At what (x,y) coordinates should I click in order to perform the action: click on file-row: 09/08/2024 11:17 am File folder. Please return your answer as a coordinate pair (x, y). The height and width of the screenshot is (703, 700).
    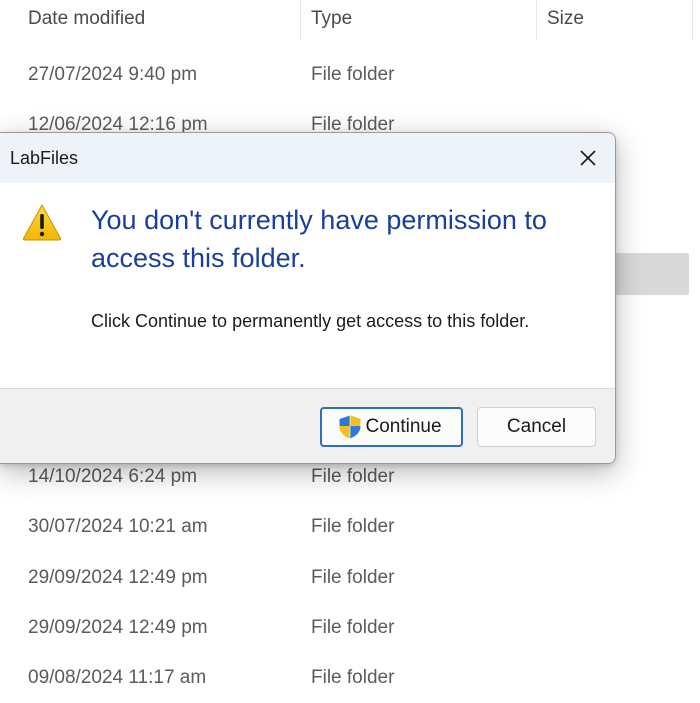
    Looking at the image, I should click on (350, 678).